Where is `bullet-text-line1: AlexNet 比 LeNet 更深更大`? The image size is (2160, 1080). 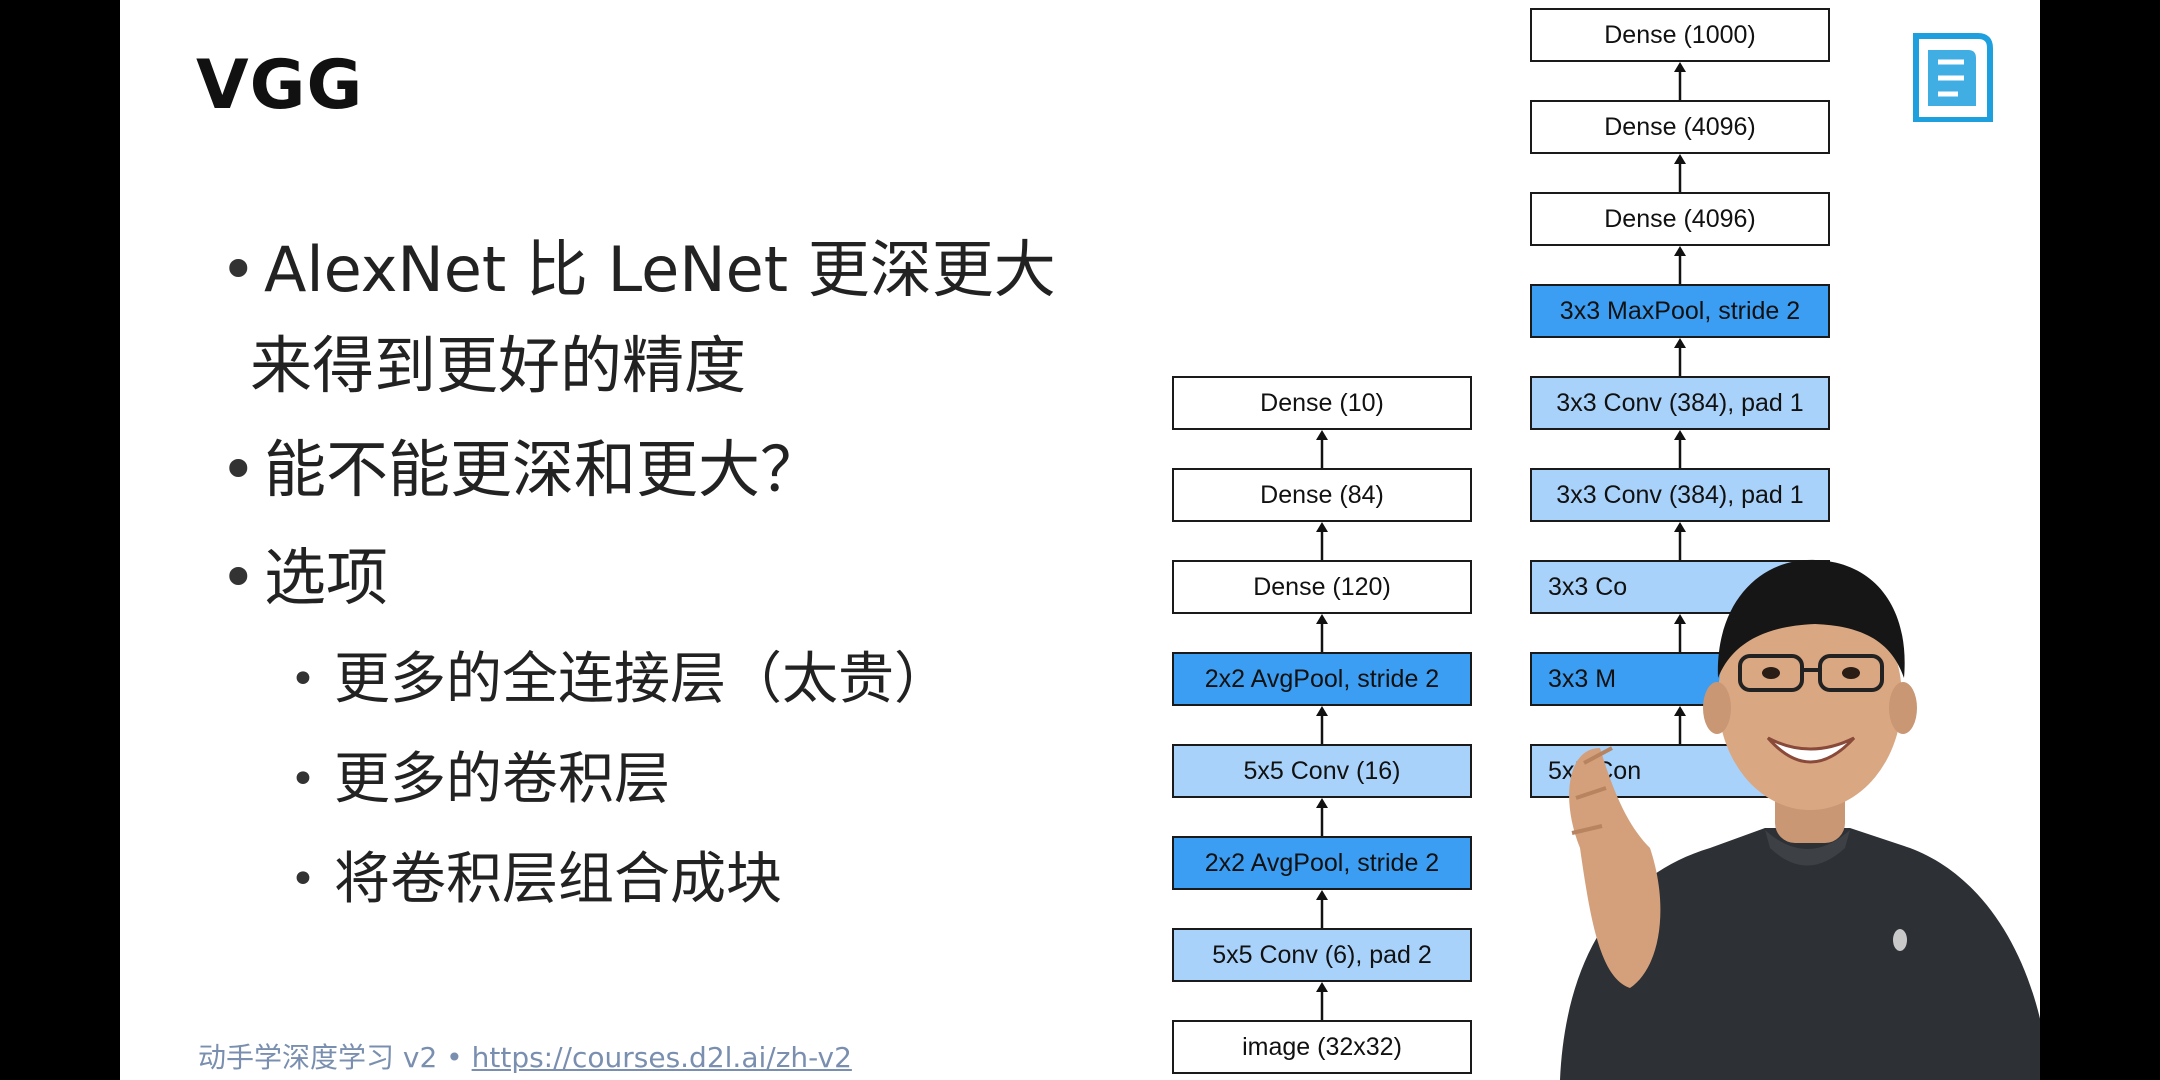 bullet-text-line1: AlexNet 比 LeNet 更深更大 is located at coordinates (660, 269).